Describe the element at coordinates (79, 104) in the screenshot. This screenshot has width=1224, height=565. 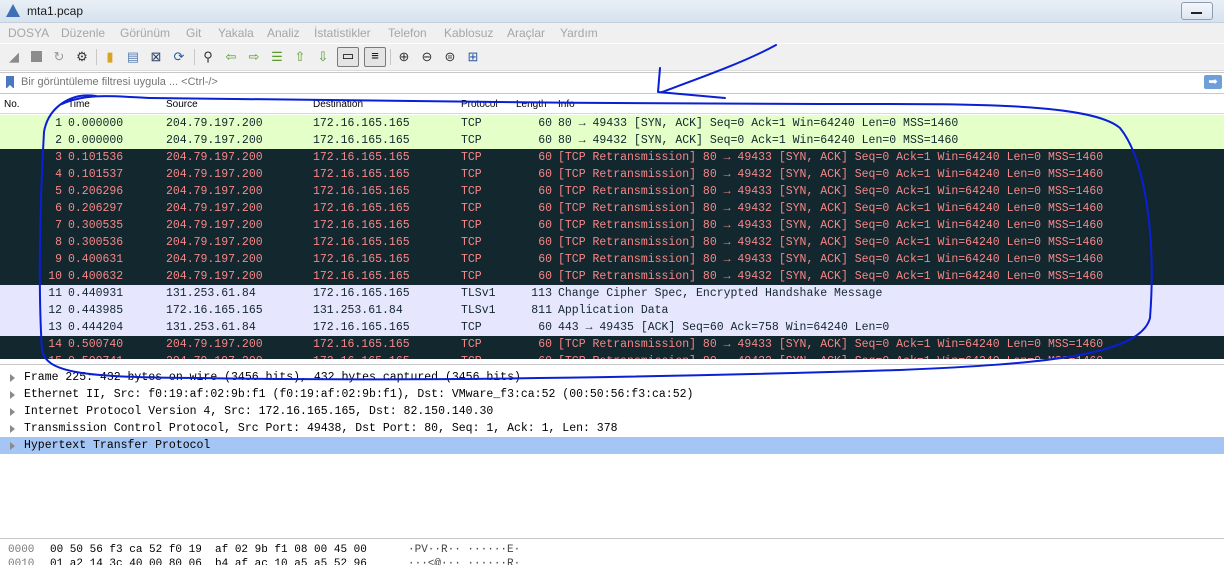
I see `column-header-time: Time` at that location.